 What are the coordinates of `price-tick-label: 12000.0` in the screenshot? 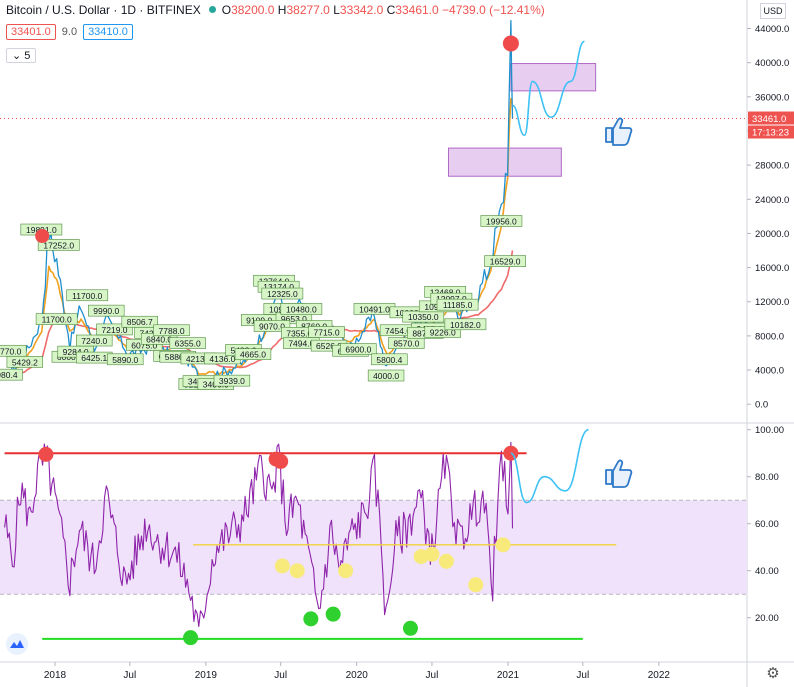 It's located at (772, 302).